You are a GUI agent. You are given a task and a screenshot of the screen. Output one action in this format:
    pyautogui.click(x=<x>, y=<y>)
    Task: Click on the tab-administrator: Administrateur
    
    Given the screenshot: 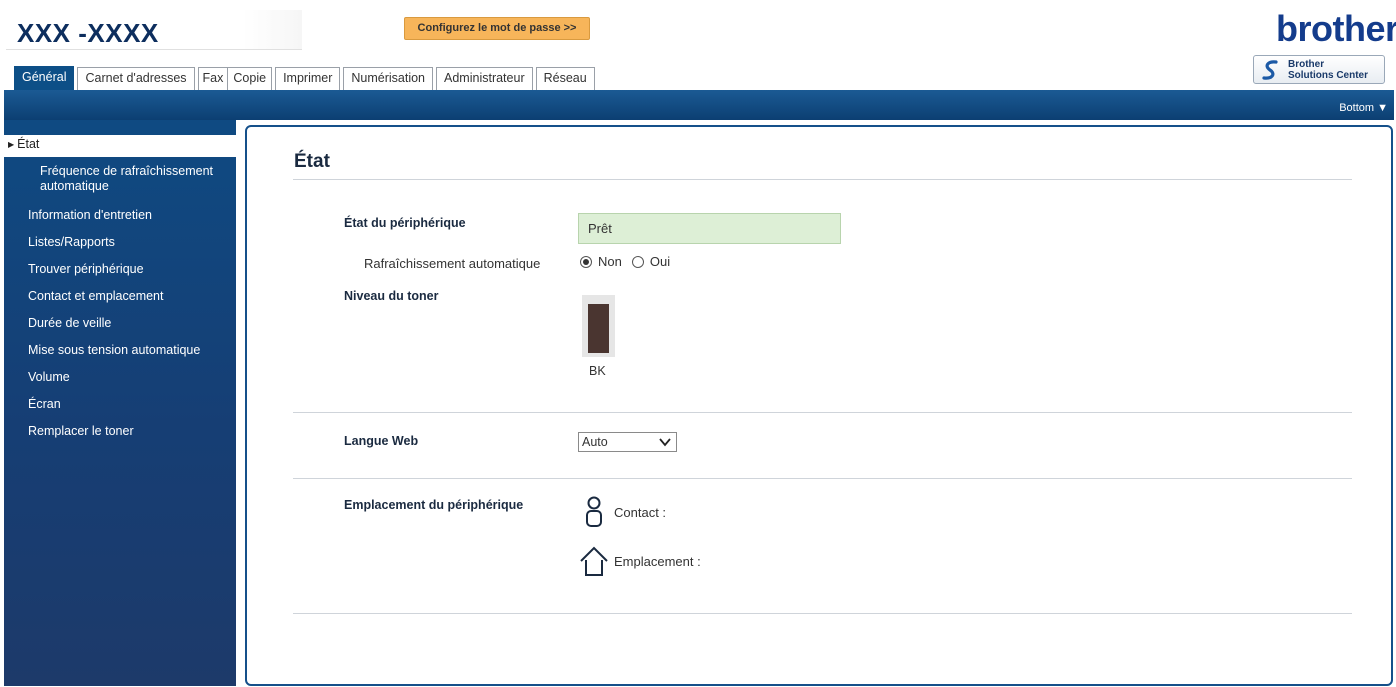 What is the action you would take?
    pyautogui.click(x=484, y=78)
    